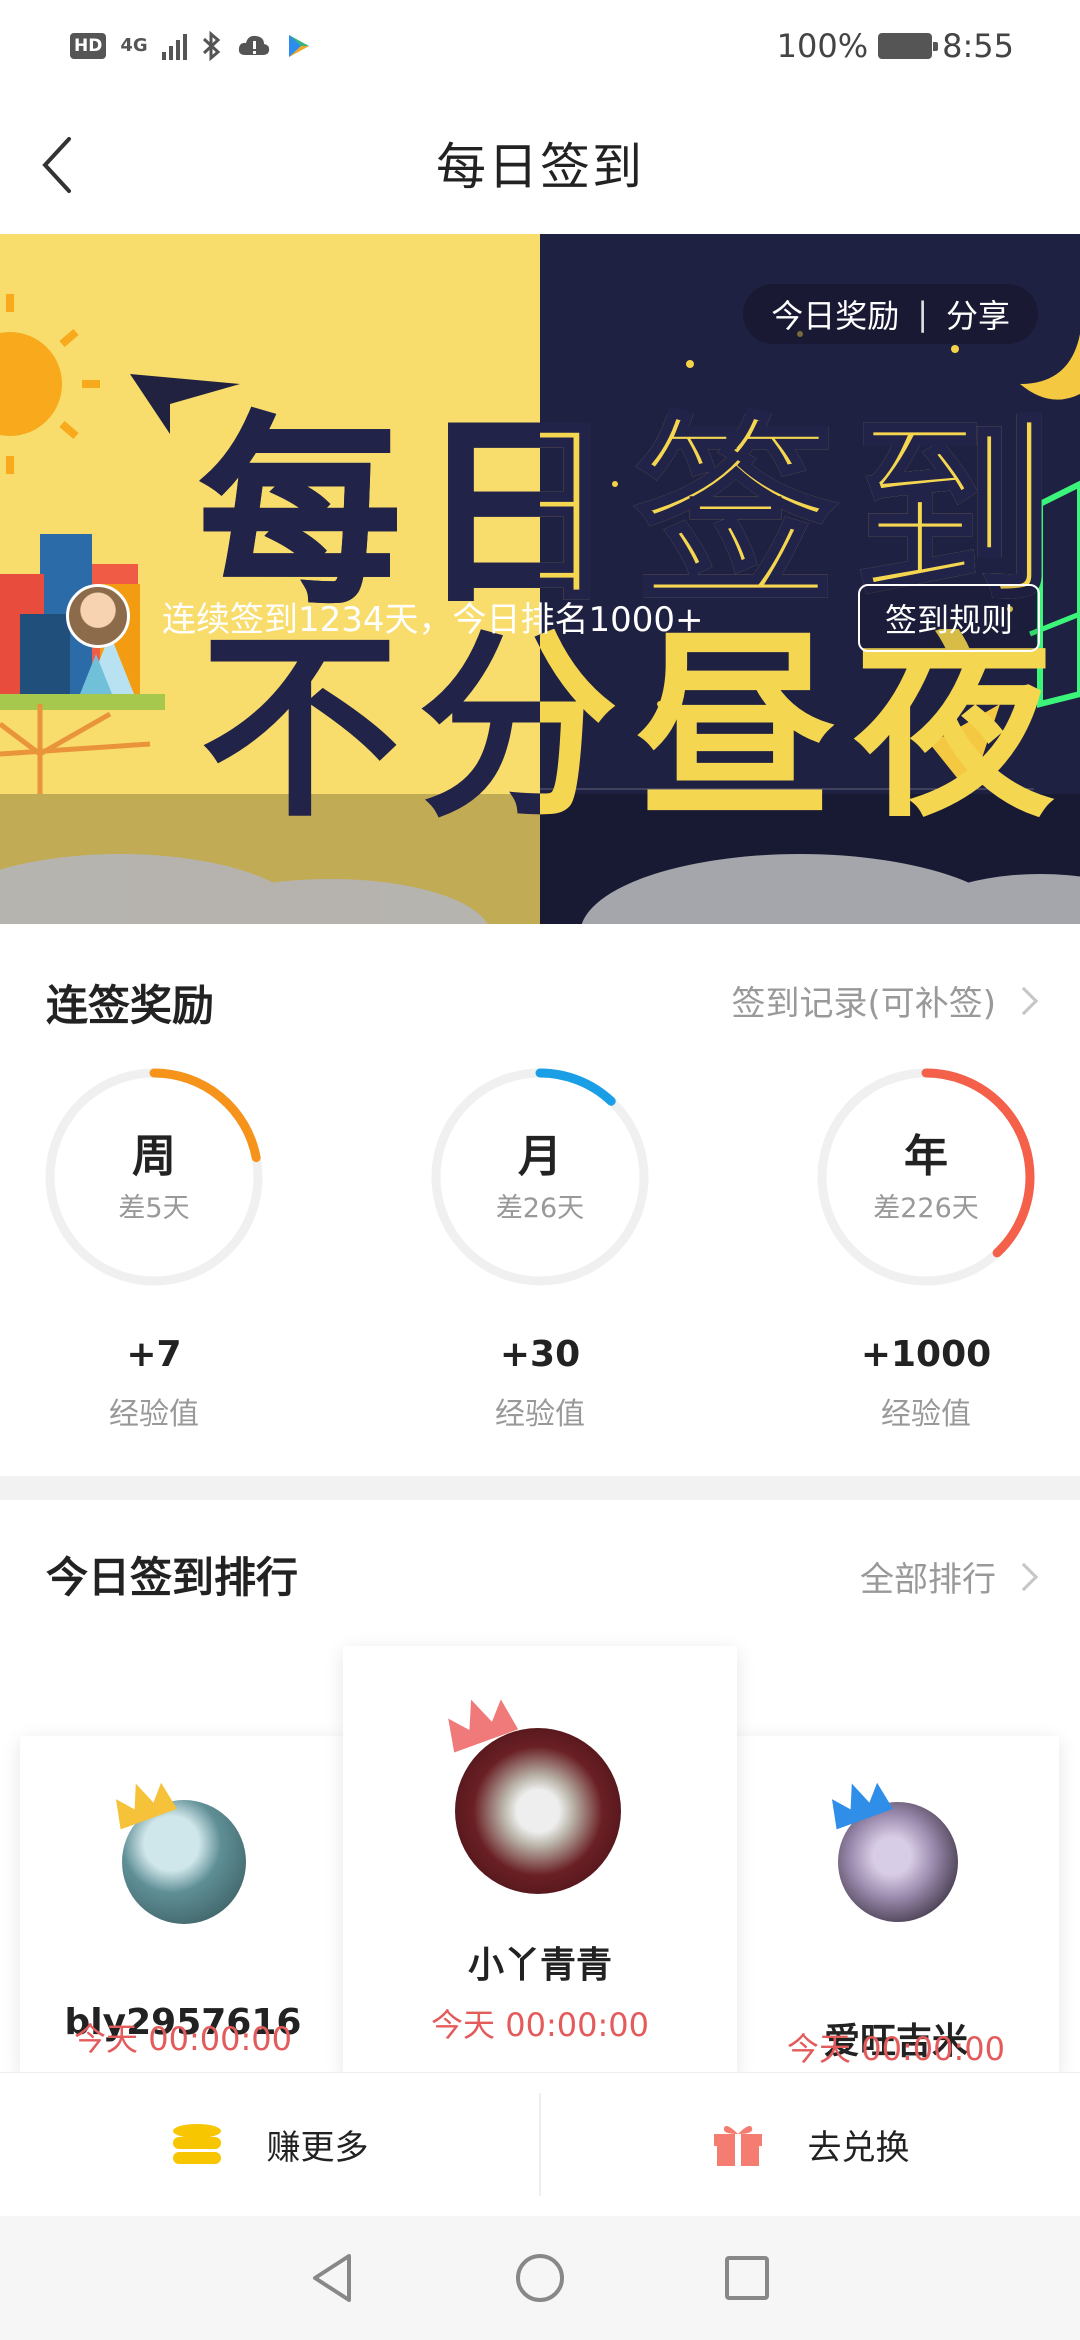 This screenshot has width=1080, height=2340. What do you see at coordinates (154, 1156) in the screenshot?
I see `reward-period: 周` at bounding box center [154, 1156].